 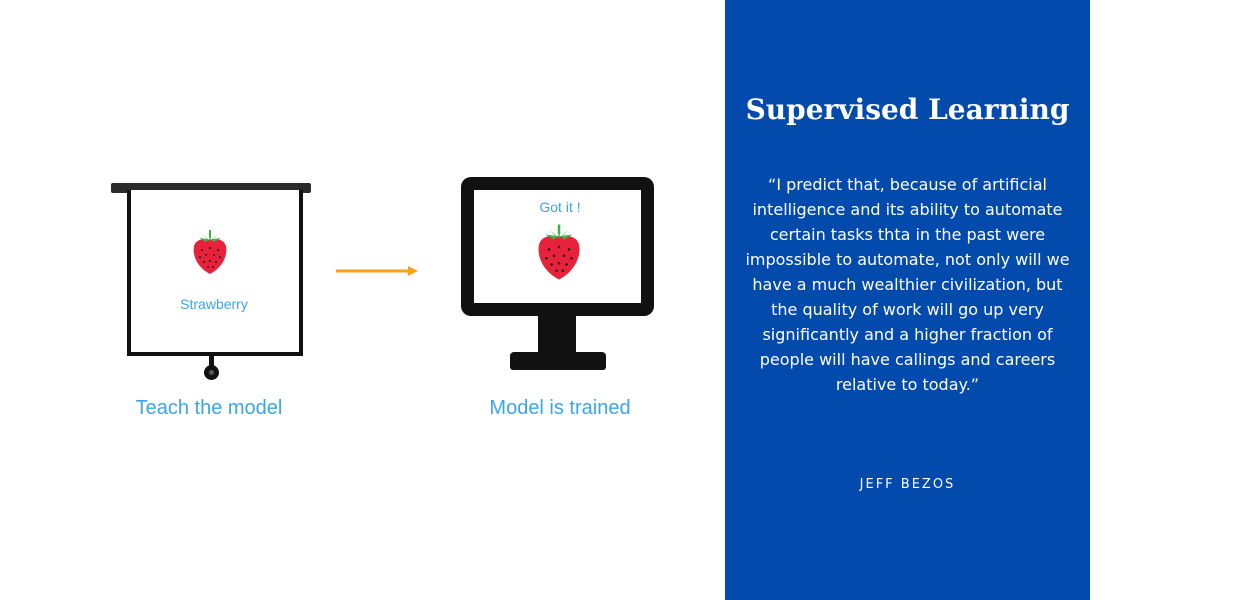 I want to click on monitor-base, so click(x=558, y=361).